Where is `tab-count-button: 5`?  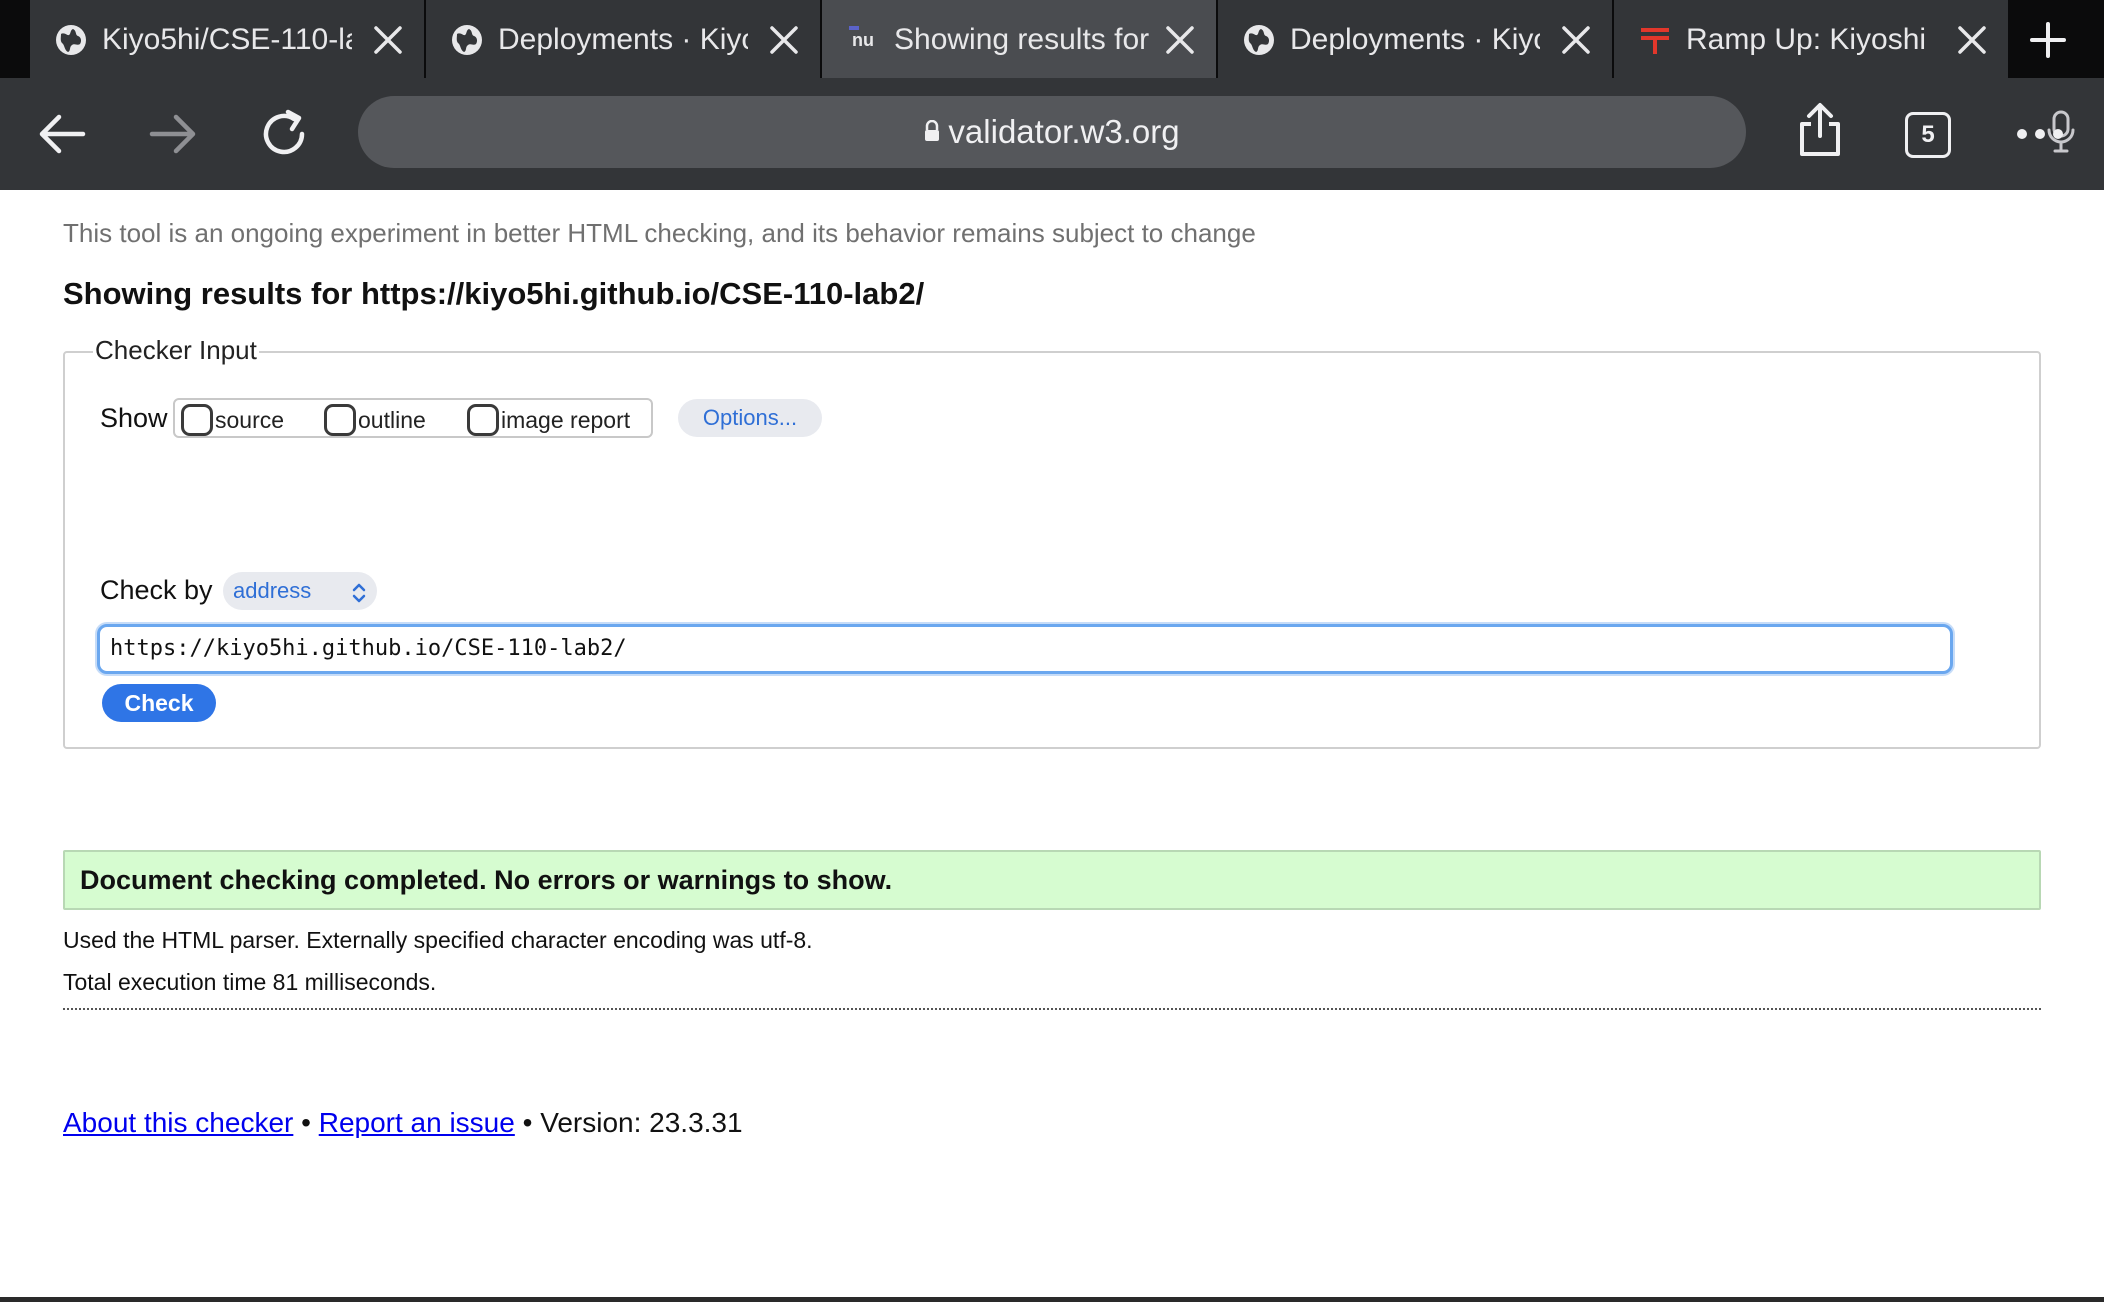
tab-count-button: 5 is located at coordinates (1928, 135).